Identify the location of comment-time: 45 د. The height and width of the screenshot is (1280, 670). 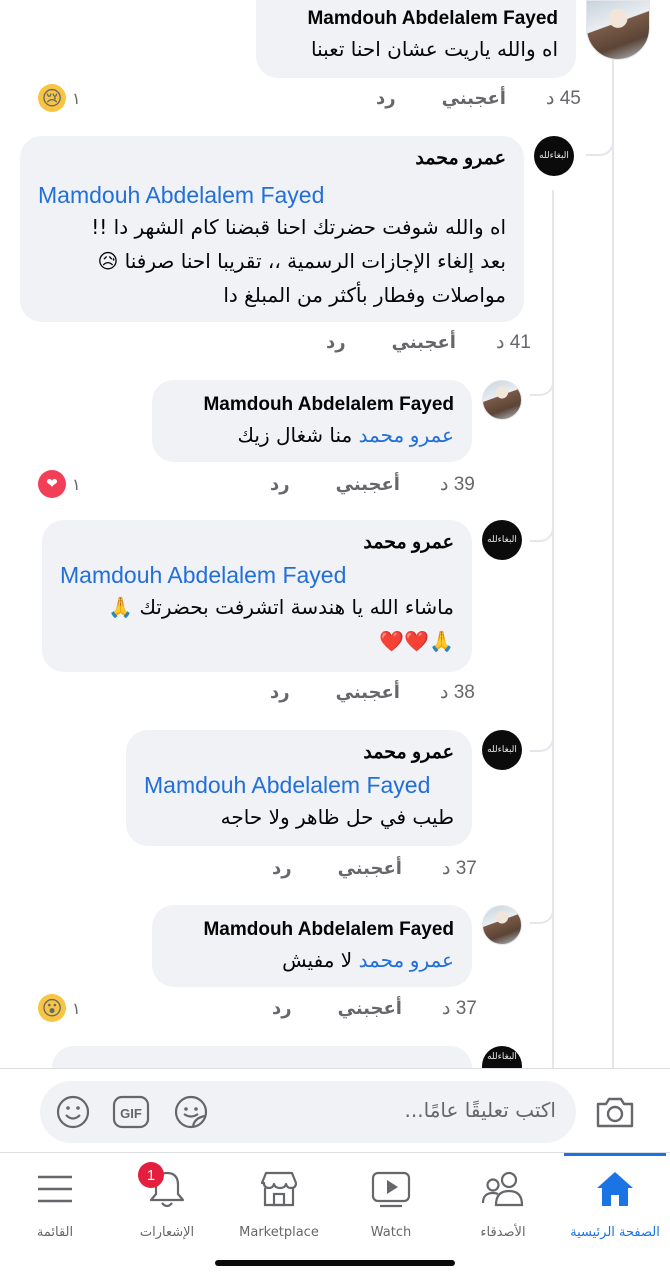
(563, 98).